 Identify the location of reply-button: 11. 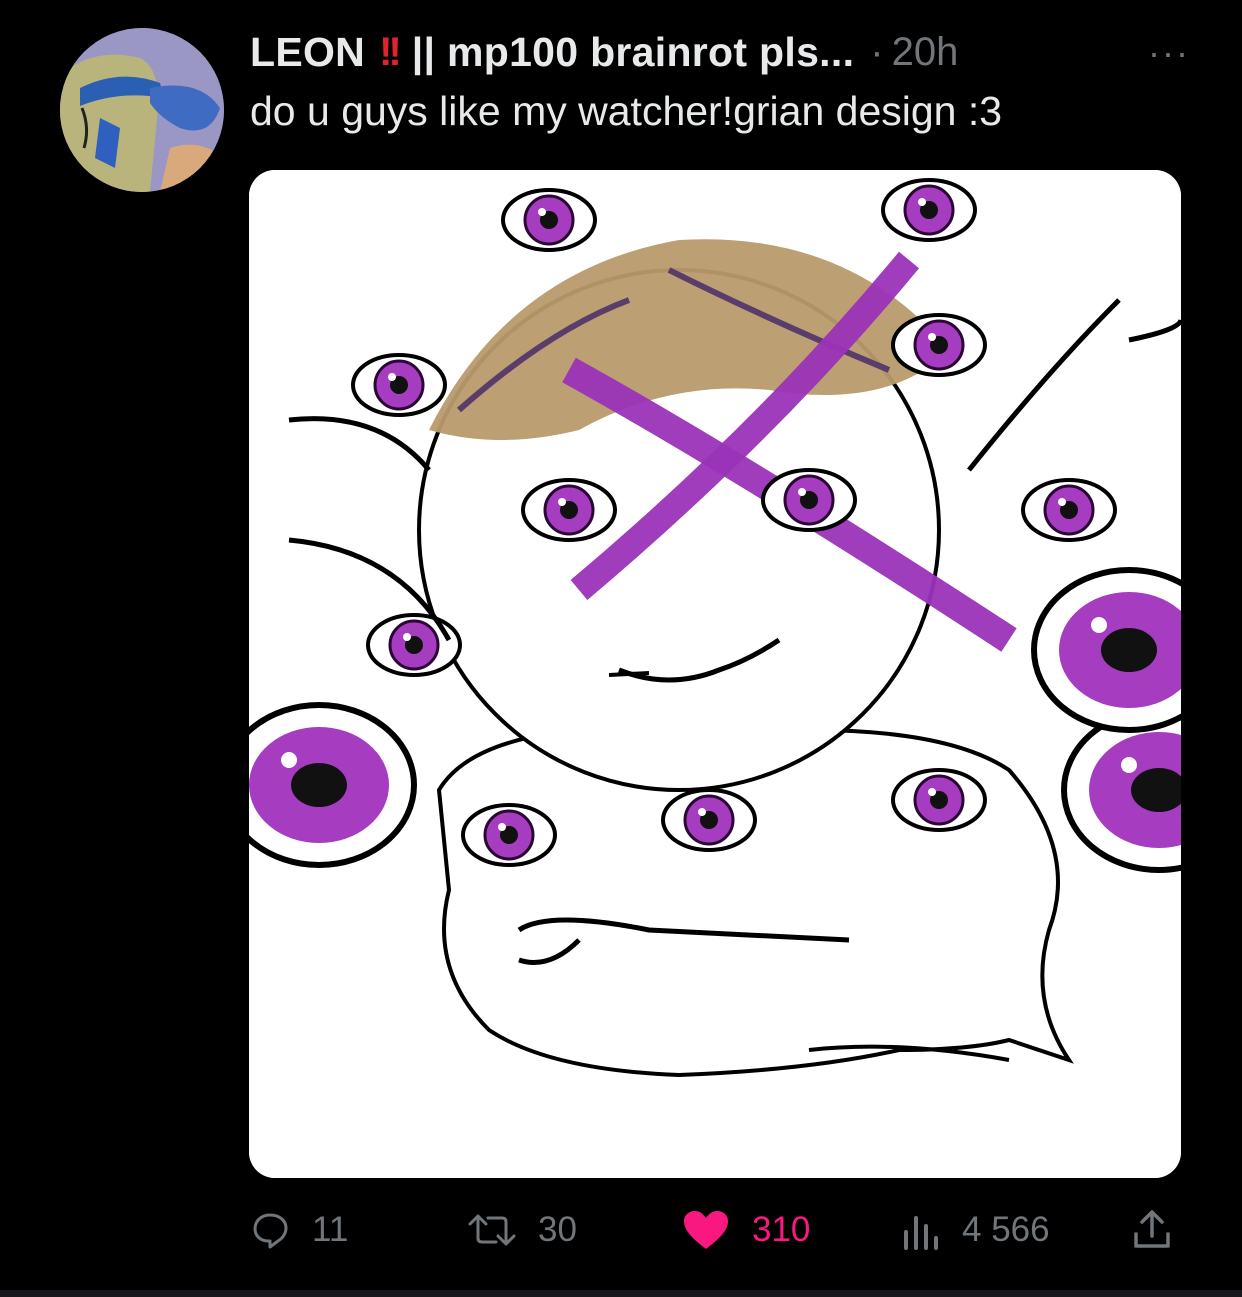
(299, 1230).